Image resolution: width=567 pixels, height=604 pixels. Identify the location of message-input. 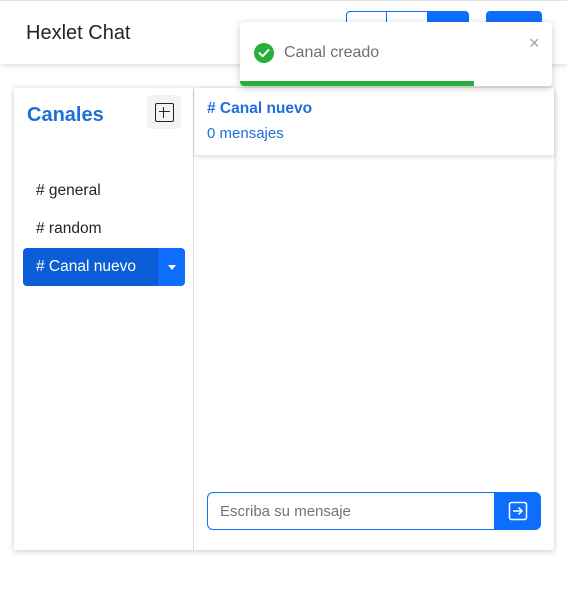
(351, 511).